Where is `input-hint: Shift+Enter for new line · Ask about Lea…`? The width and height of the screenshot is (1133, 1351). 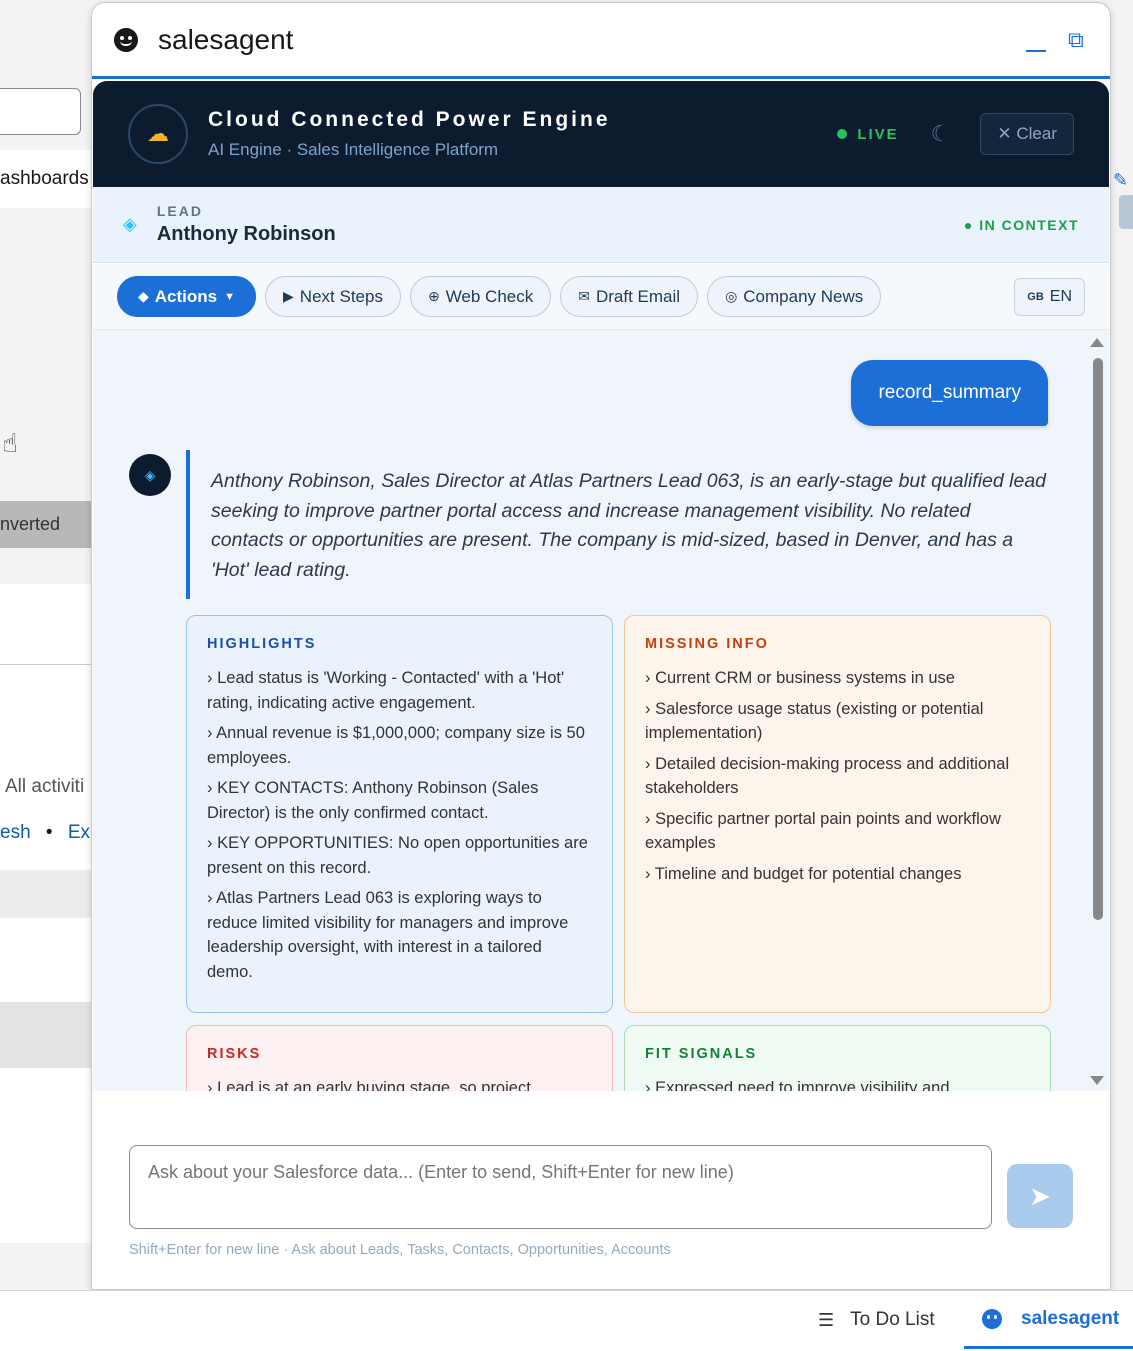 input-hint: Shift+Enter for new line · Ask about Lea… is located at coordinates (400, 1250).